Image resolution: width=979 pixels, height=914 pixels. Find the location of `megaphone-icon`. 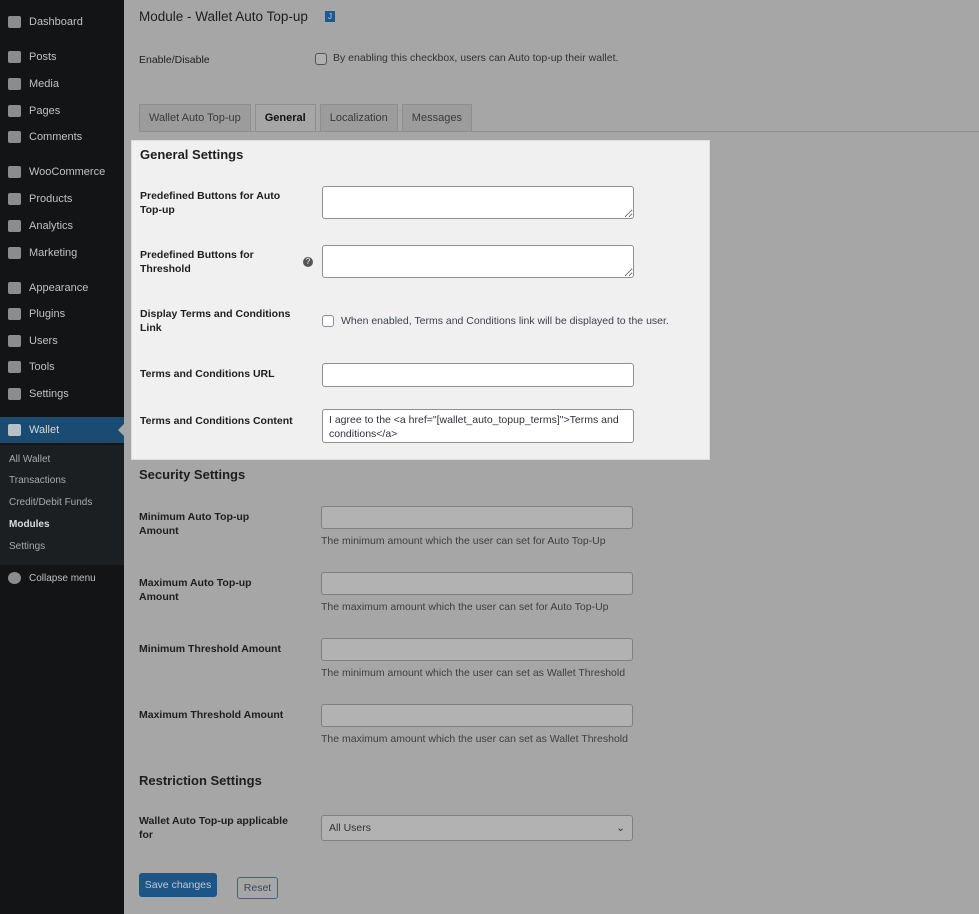

megaphone-icon is located at coordinates (14, 253).